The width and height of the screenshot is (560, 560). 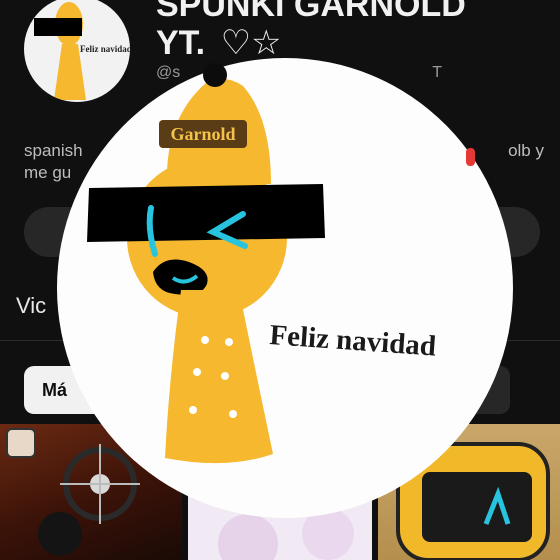 I want to click on drawing-caption: Feliz navidad, so click(x=353, y=341).